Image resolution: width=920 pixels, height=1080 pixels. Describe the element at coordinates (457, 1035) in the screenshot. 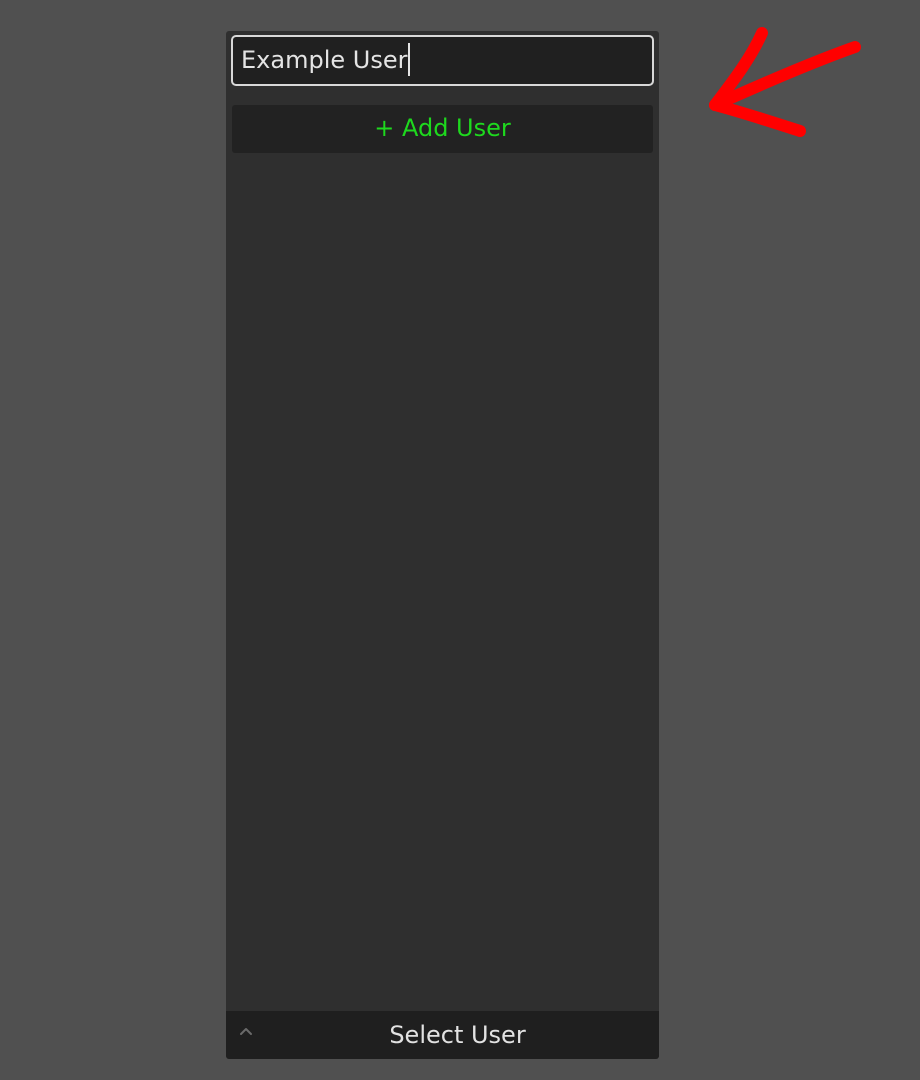

I see `select-user-label: Select User` at that location.